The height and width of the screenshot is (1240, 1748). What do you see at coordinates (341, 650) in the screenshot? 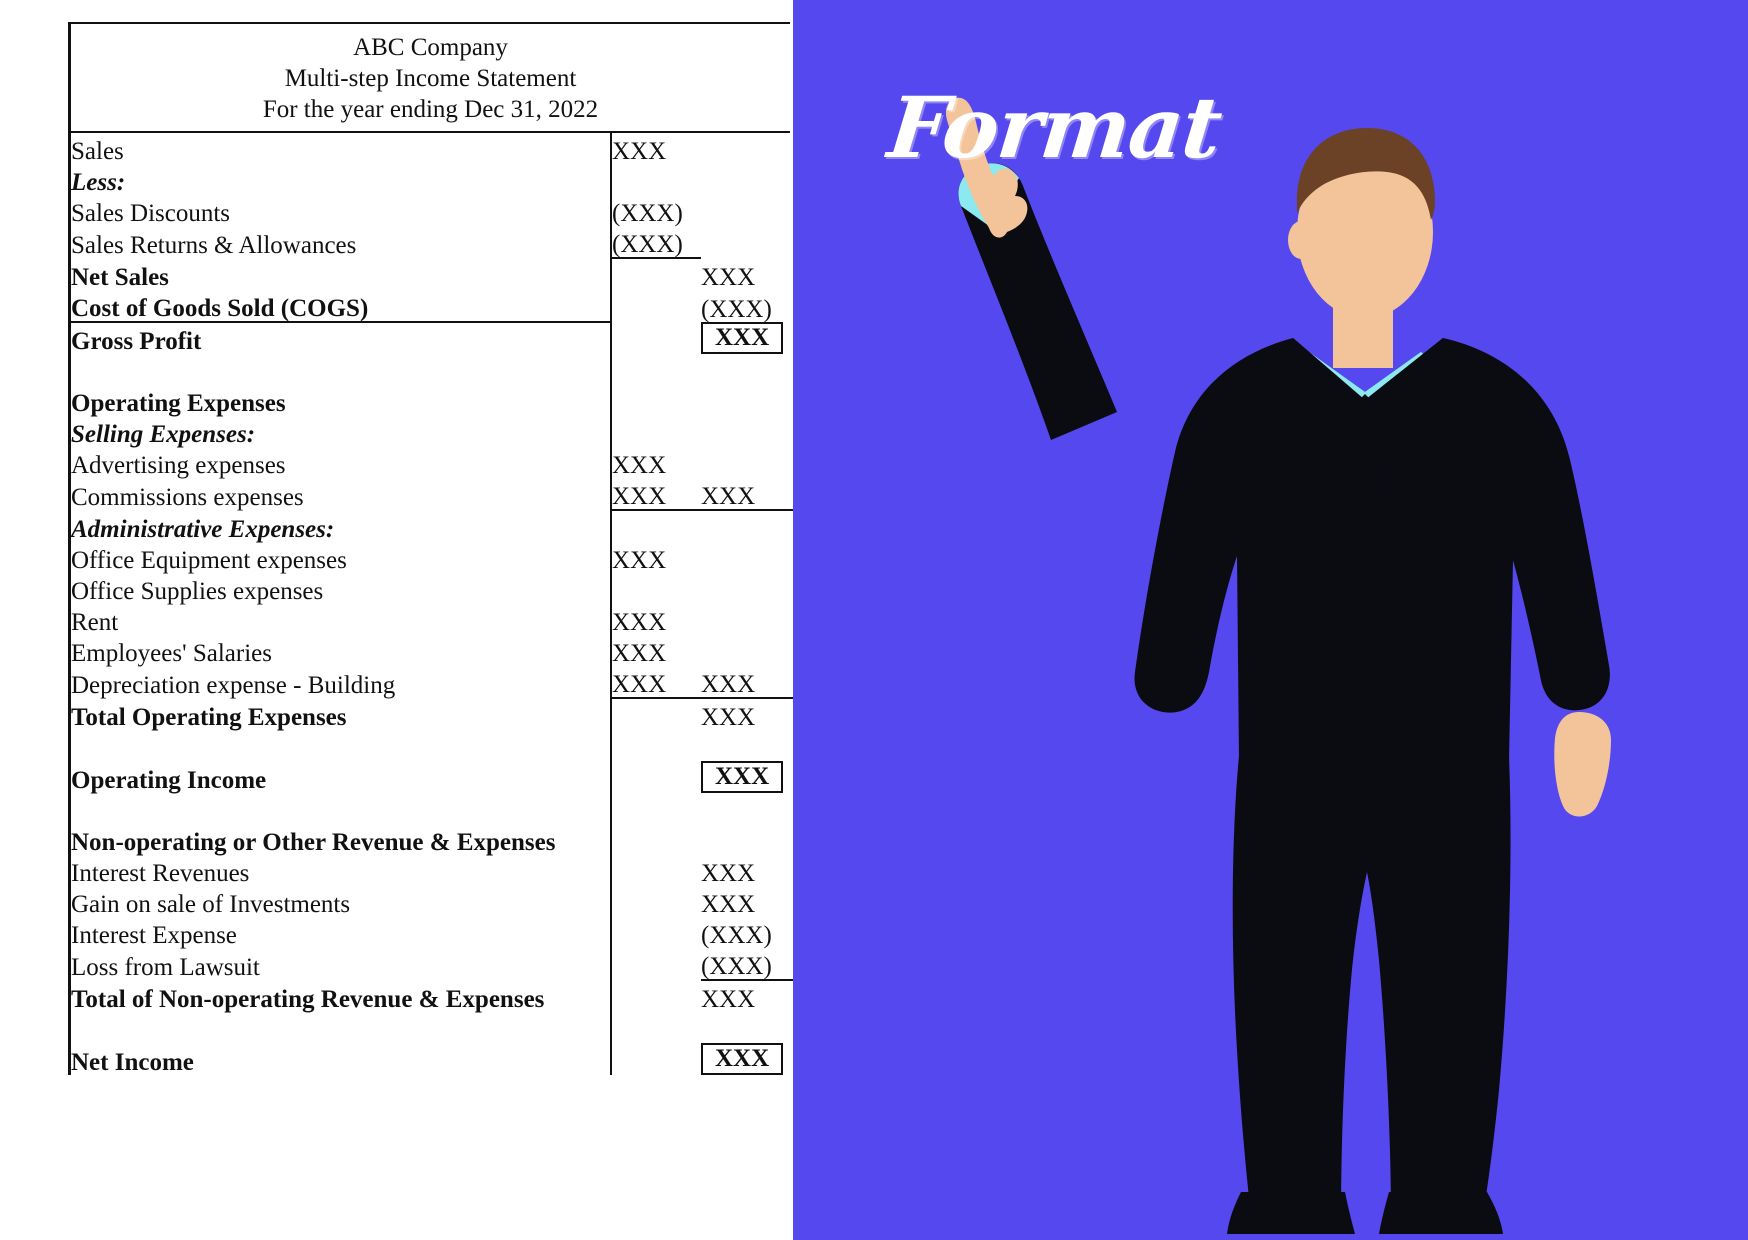
I see `row-label: Employees' Salaries` at bounding box center [341, 650].